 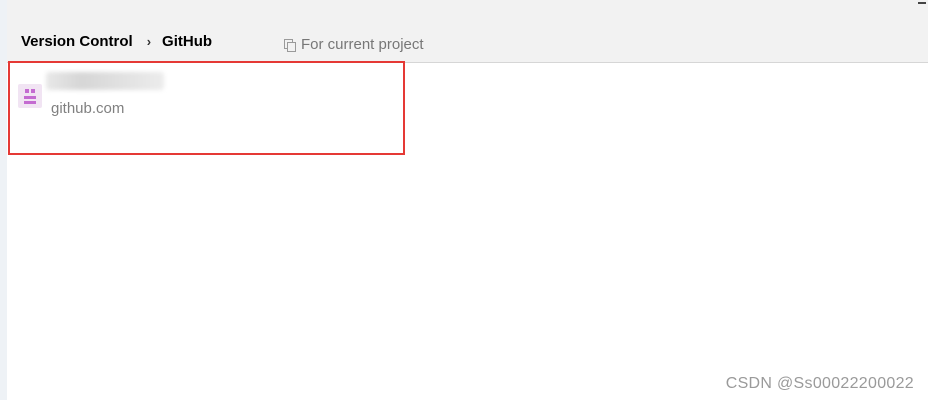 What do you see at coordinates (290, 45) in the screenshot?
I see `copy-icon` at bounding box center [290, 45].